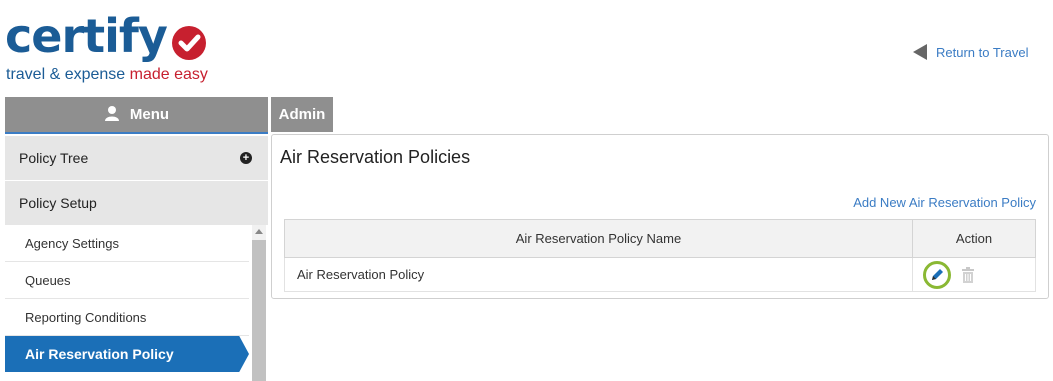 This screenshot has width=1053, height=381. I want to click on table-header-row: Air Reservation Policy Name Action, so click(660, 238).